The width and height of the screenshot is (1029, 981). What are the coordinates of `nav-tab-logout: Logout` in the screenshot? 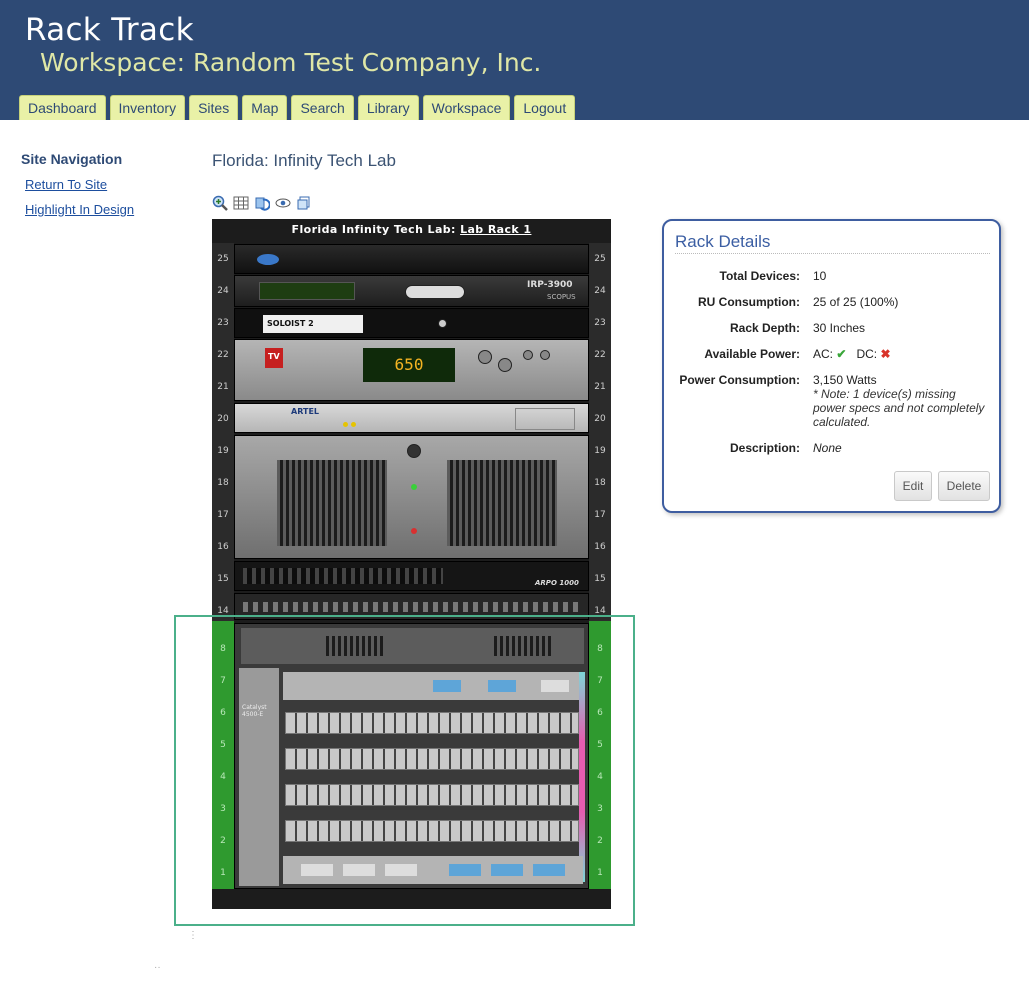 It's located at (545, 107).